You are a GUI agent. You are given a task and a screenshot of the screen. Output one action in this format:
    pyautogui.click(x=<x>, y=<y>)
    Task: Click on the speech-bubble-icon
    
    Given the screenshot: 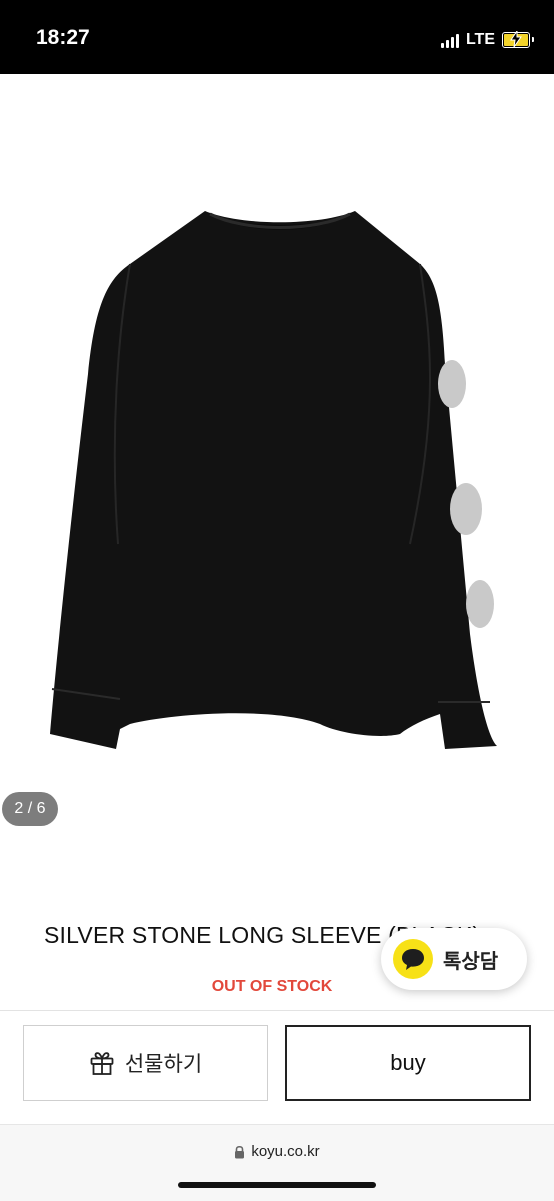 What is the action you would take?
    pyautogui.click(x=413, y=959)
    